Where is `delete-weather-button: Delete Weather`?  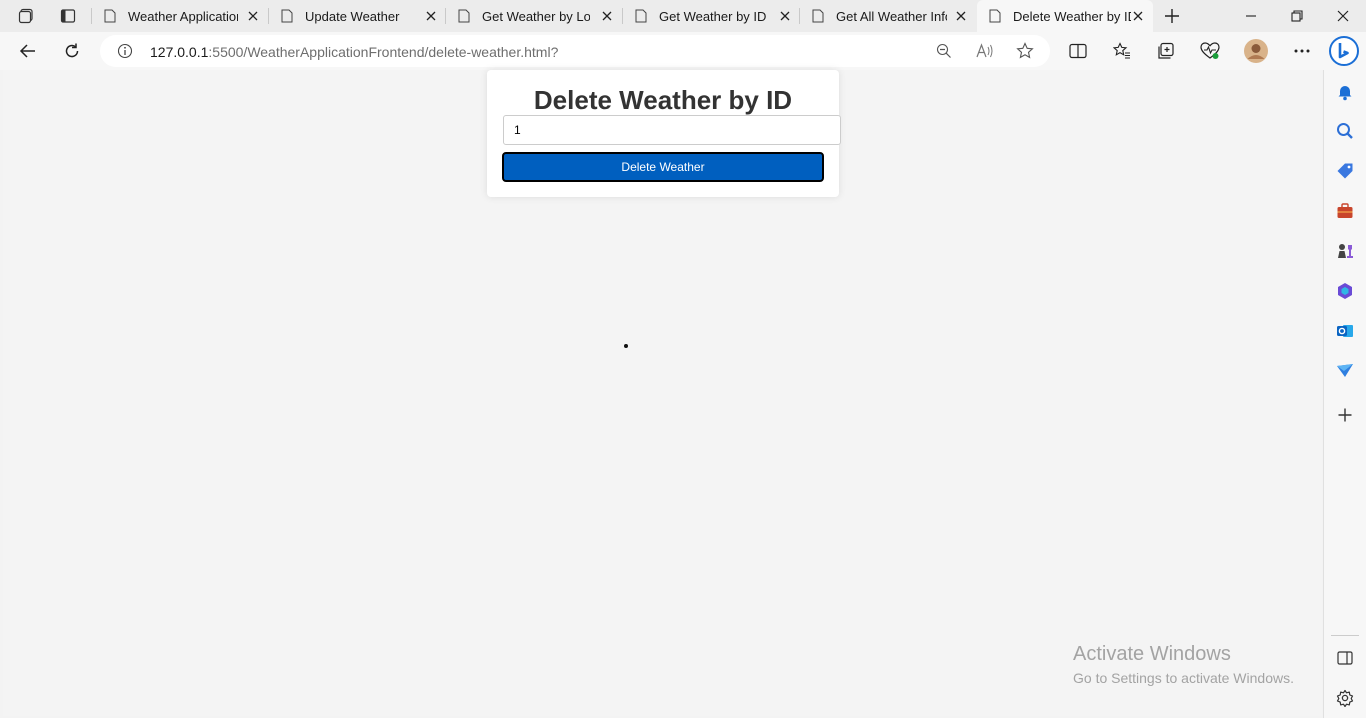 delete-weather-button: Delete Weather is located at coordinates (663, 167).